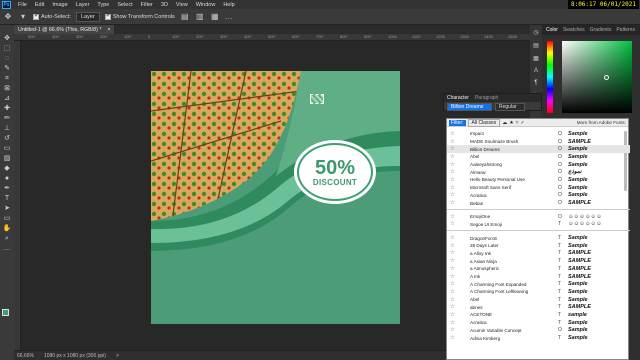  I want to click on zoom-tool-icon: ⌕, so click(7, 239).